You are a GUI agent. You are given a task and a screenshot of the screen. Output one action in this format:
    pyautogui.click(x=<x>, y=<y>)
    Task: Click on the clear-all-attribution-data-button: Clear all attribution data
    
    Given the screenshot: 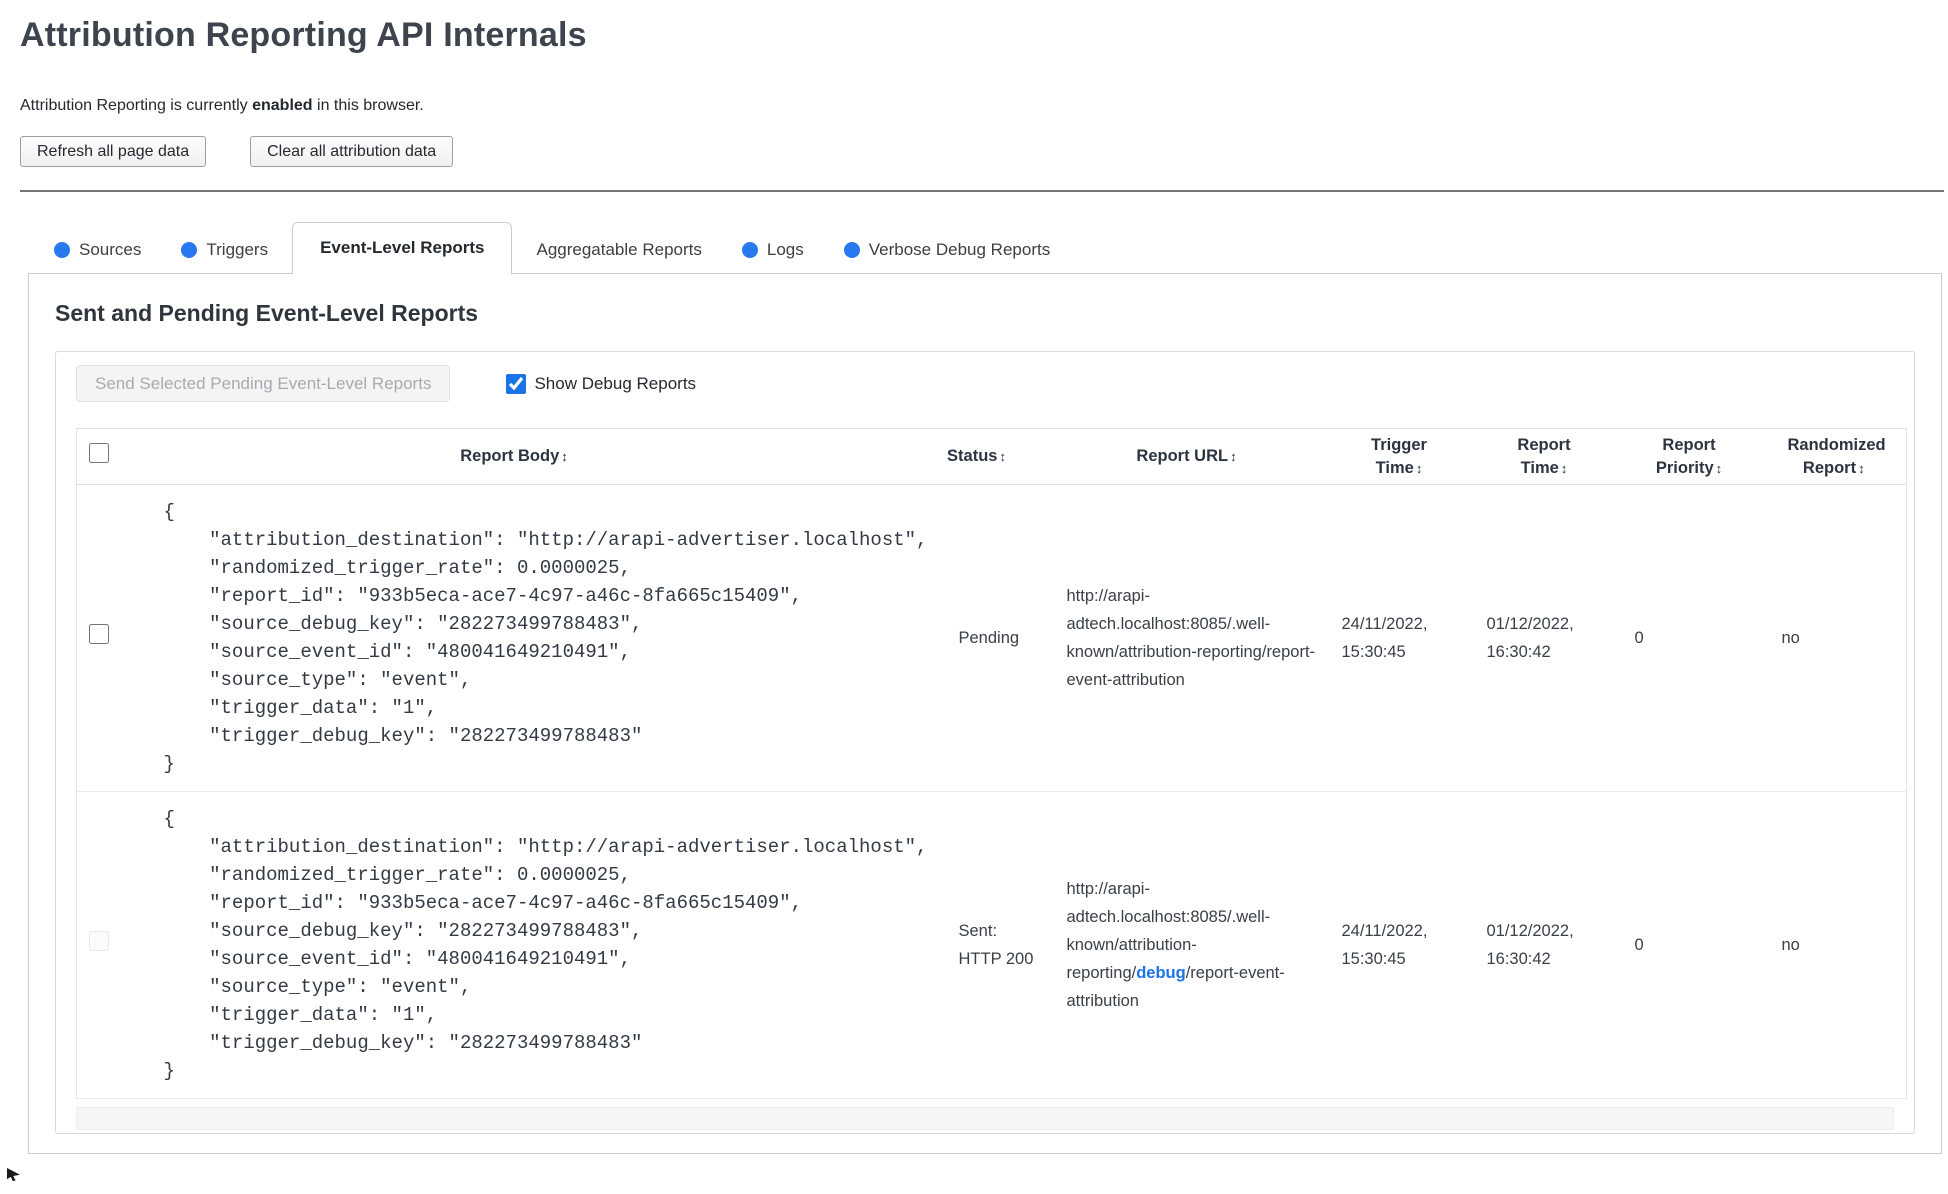 What is the action you would take?
    pyautogui.click(x=352, y=151)
    